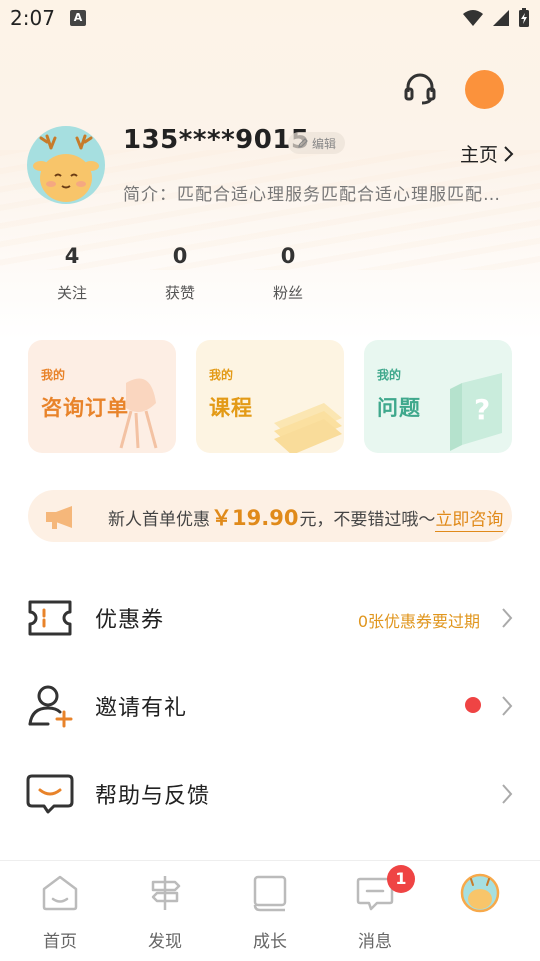 The image size is (540, 961). Describe the element at coordinates (60, 893) in the screenshot. I see `home-icon` at that location.